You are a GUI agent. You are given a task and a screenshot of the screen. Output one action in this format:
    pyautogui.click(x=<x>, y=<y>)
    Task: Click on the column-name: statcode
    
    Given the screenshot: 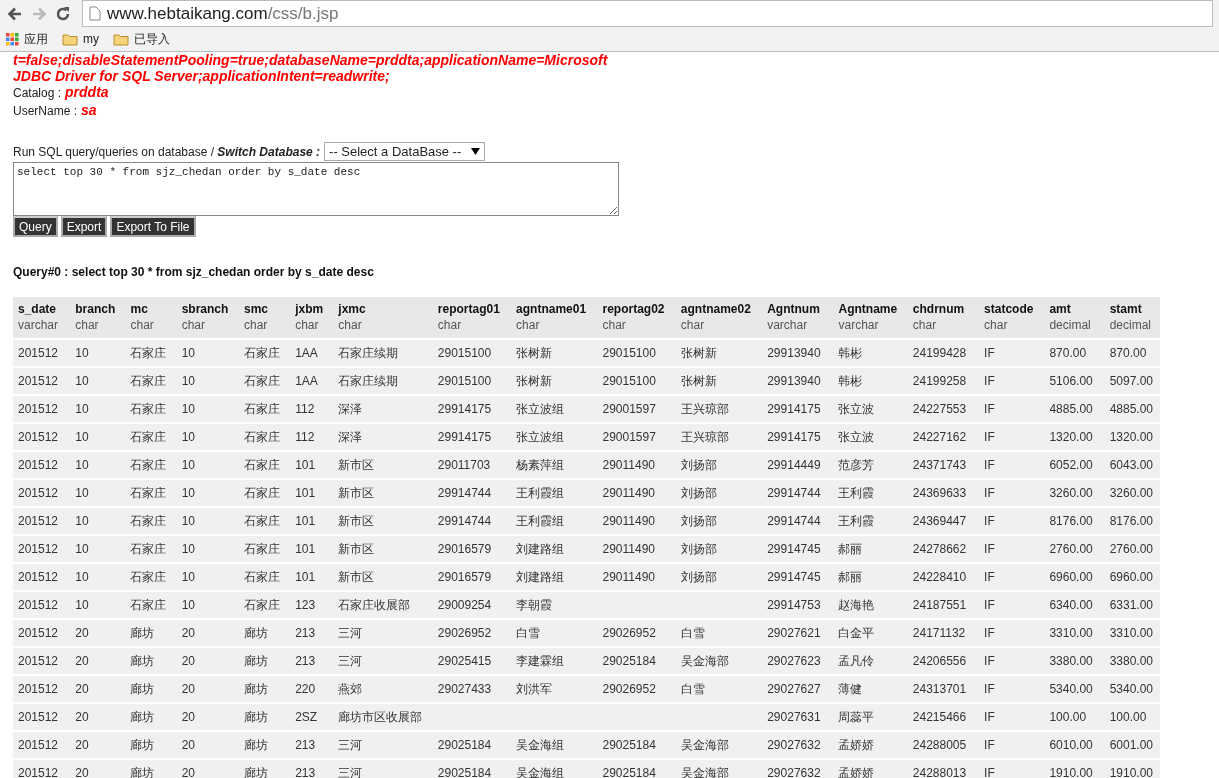 What is the action you would take?
    pyautogui.click(x=1009, y=309)
    